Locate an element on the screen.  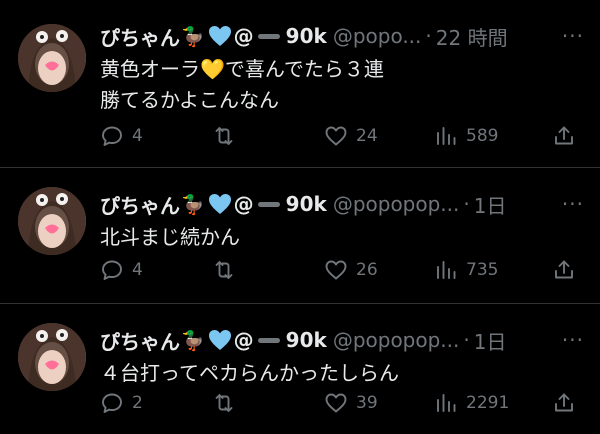
tweet-text-line: ４台打ってペカらんかったしらん is located at coordinates (249, 373).